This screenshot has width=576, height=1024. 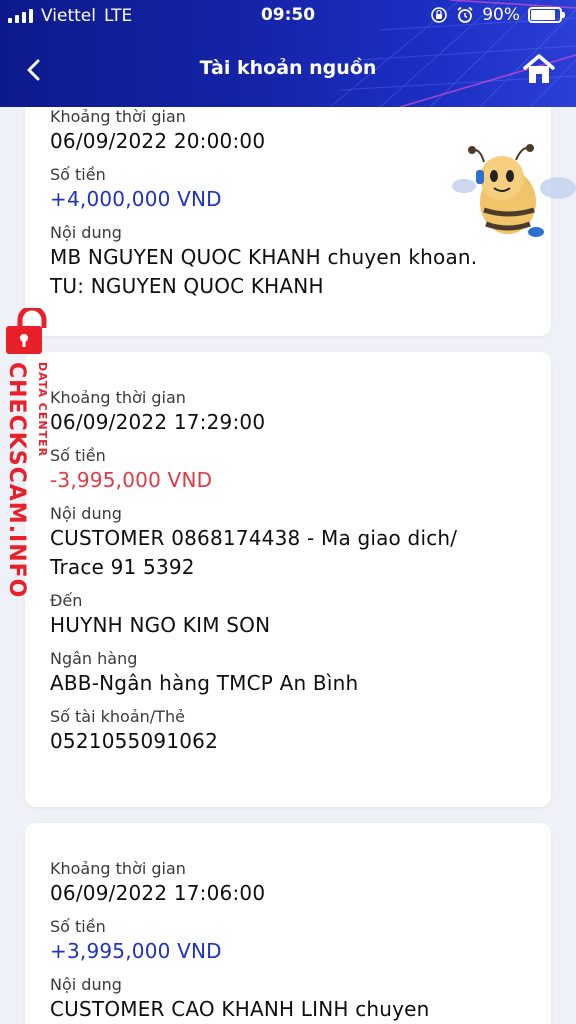 What do you see at coordinates (160, 625) in the screenshot?
I see `recipient-value: HUYNH NGO KIM SON` at bounding box center [160, 625].